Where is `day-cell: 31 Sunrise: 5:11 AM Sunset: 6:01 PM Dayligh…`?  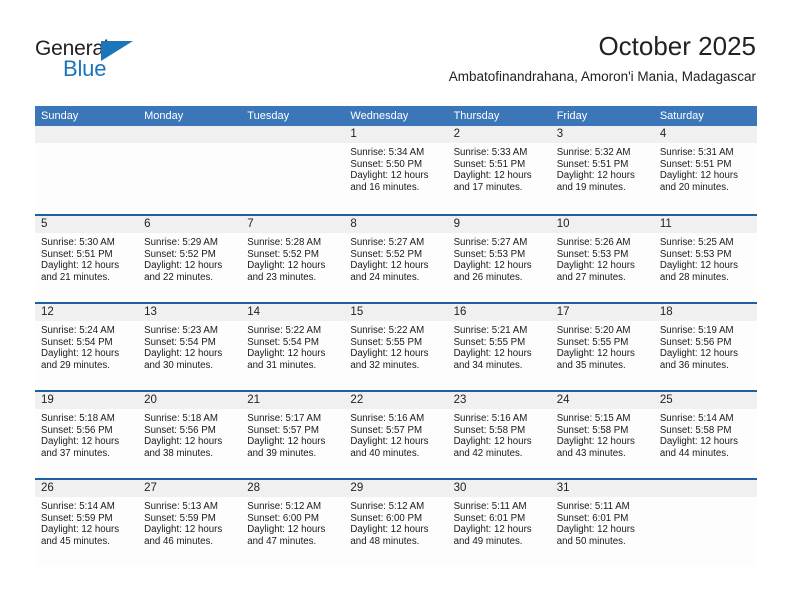 day-cell: 31 Sunrise: 5:11 AM Sunset: 6:01 PM Dayligh… is located at coordinates (602, 523).